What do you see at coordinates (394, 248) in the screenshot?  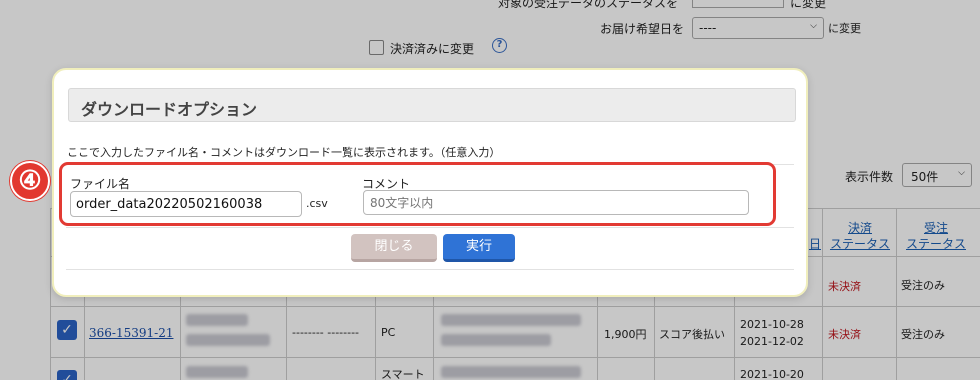 I see `close-button: 閉じる` at bounding box center [394, 248].